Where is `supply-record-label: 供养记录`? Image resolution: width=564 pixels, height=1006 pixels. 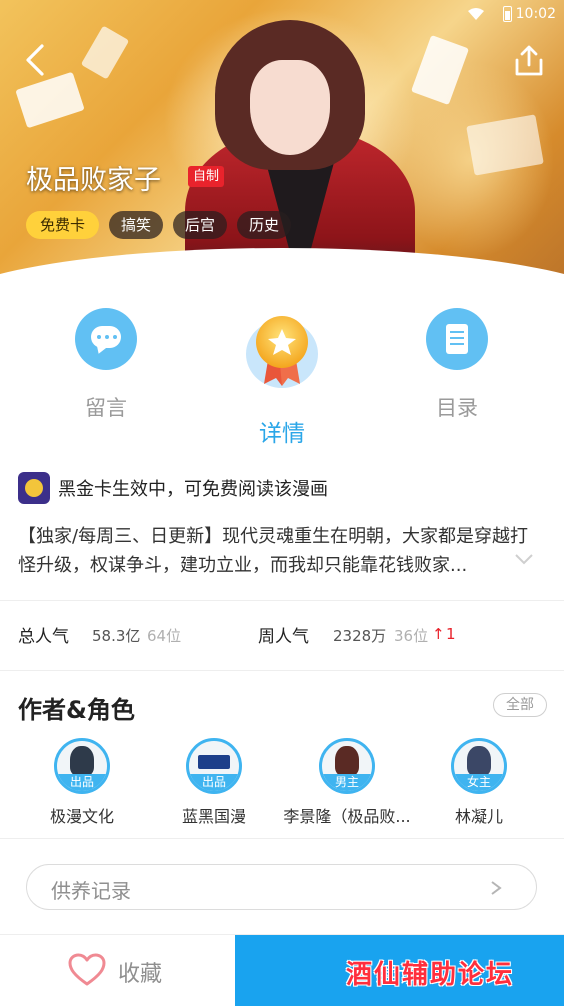 supply-record-label: 供养记录 is located at coordinates (91, 891).